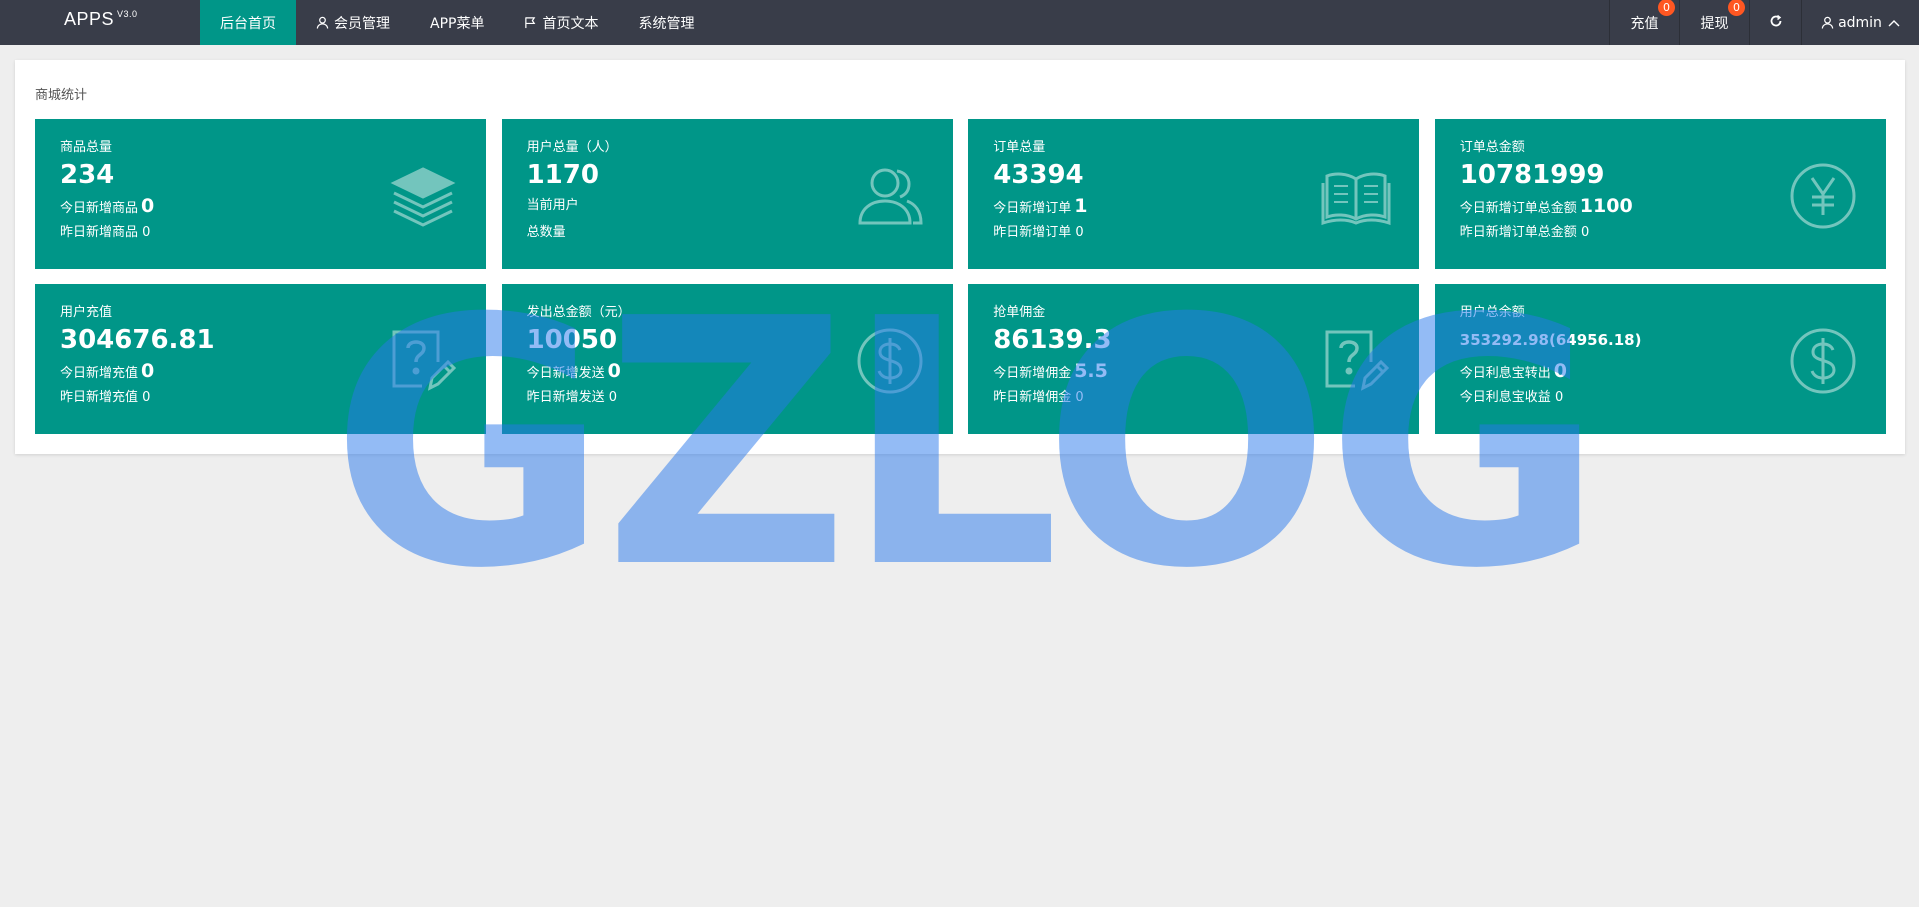 The image size is (1919, 907). I want to click on card-title: 订单总量, so click(1019, 147).